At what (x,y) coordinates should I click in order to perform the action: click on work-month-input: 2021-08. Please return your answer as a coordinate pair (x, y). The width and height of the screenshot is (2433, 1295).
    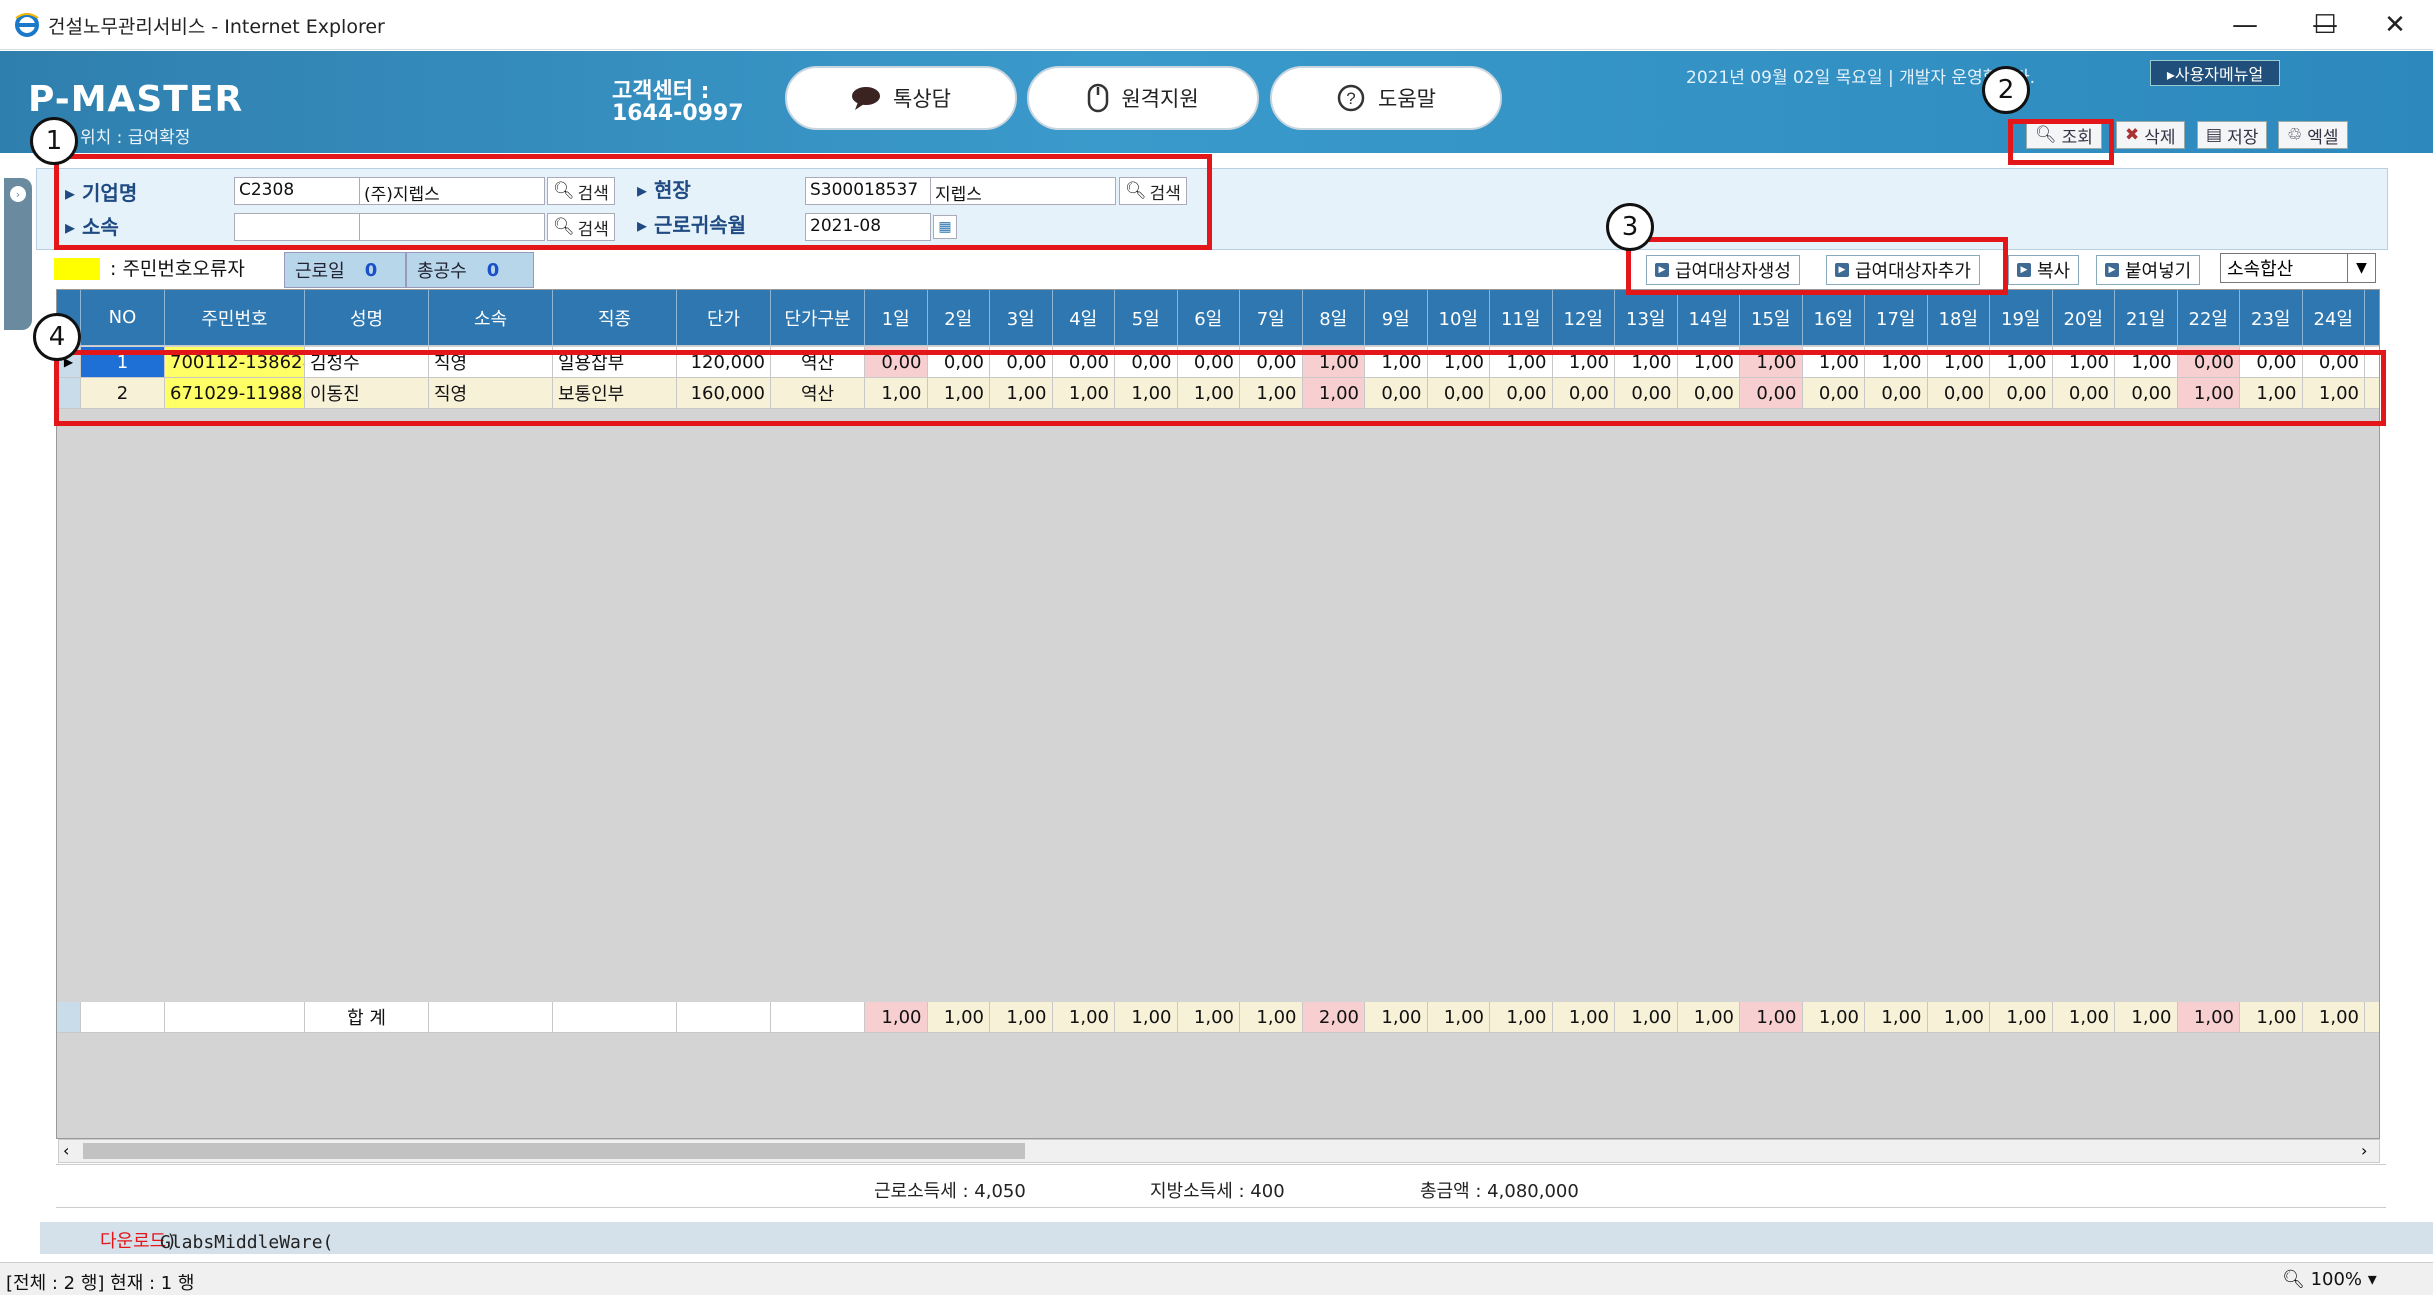
    Looking at the image, I should click on (868, 227).